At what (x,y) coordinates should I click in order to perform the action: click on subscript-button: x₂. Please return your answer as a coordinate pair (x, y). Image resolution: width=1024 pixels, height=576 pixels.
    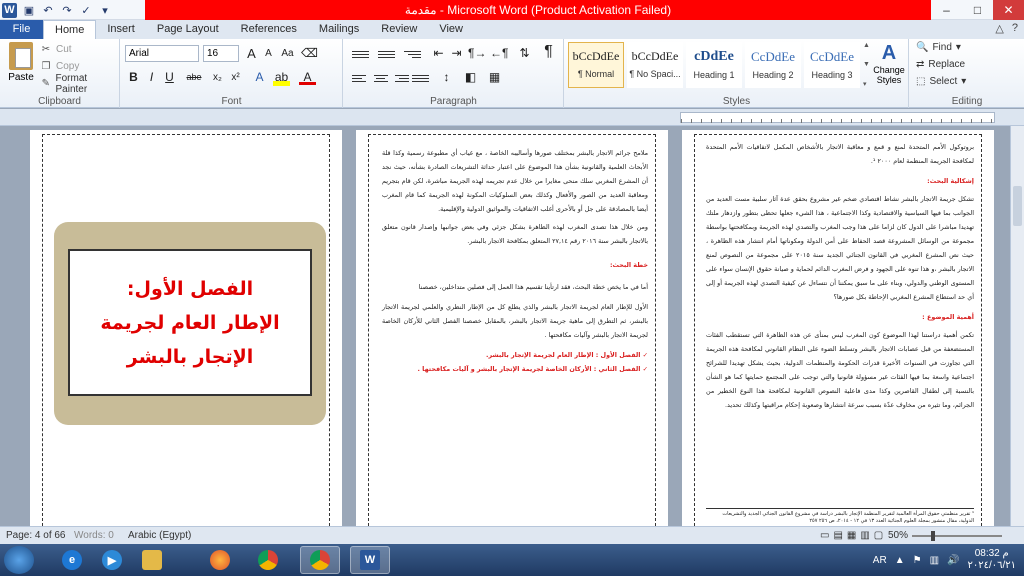
    Looking at the image, I should click on (217, 77).